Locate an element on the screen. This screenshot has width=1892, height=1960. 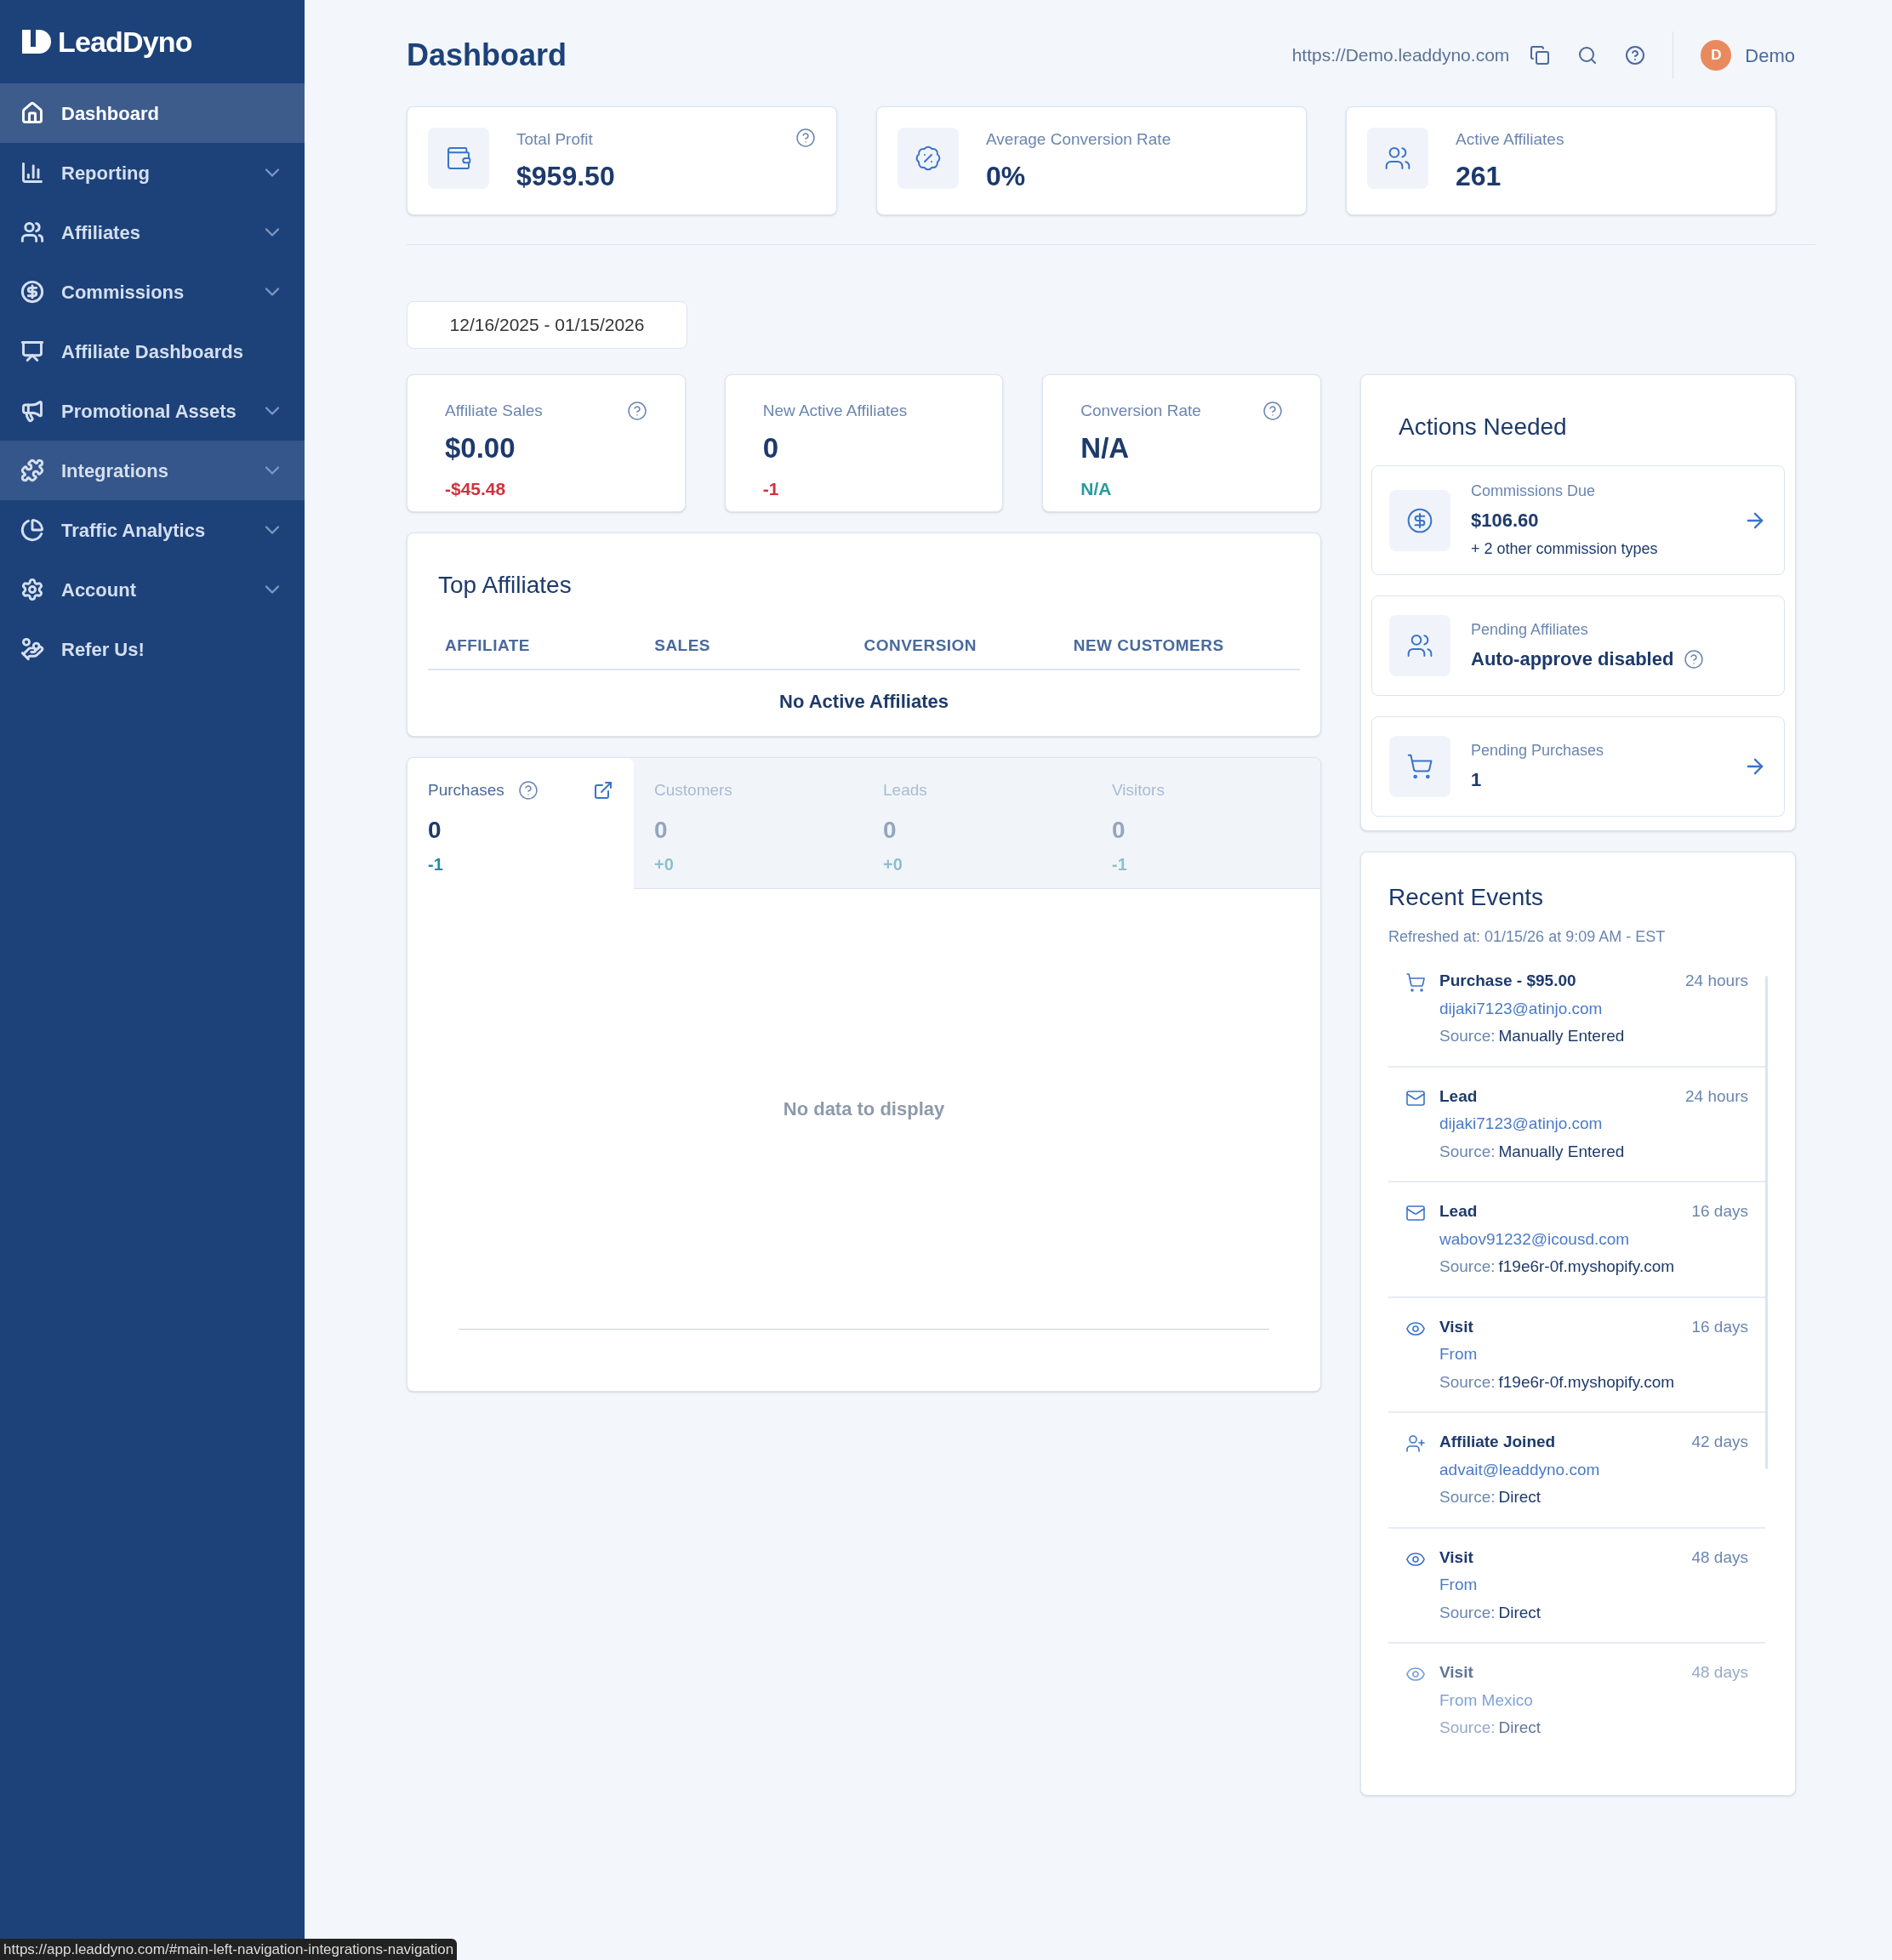
nav-item: Dashboard is located at coordinates (152, 113).